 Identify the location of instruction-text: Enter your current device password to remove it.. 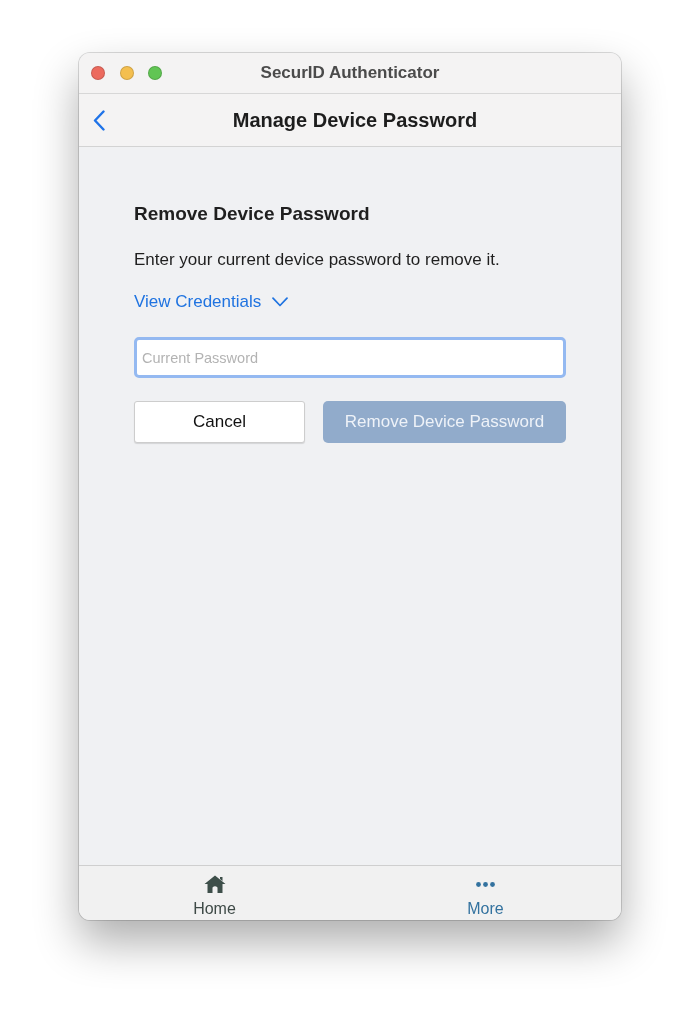
(317, 260).